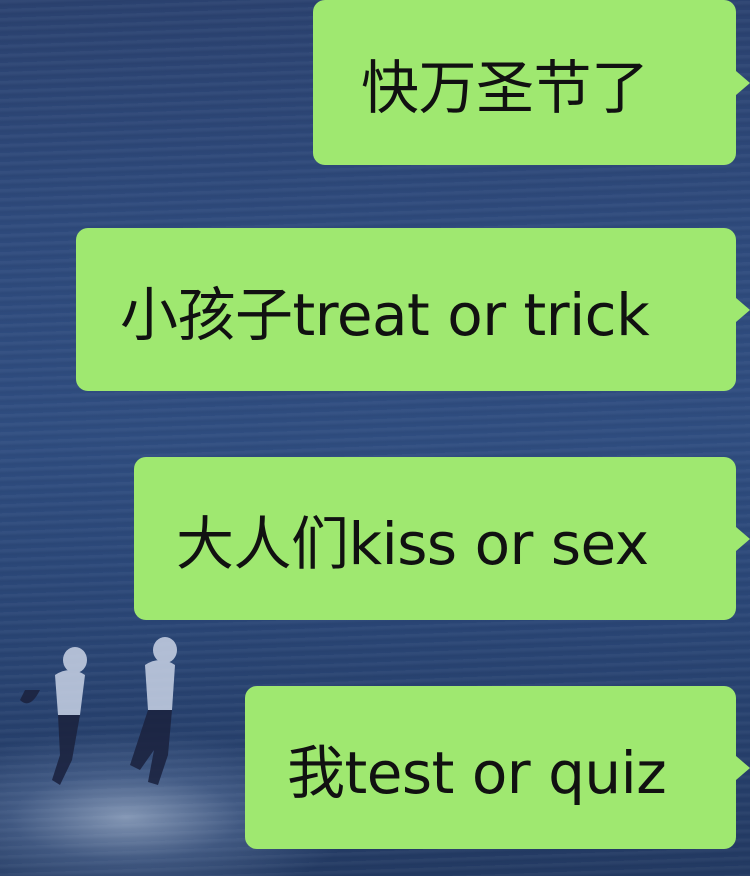 The width and height of the screenshot is (750, 876). Describe the element at coordinates (505, 87) in the screenshot. I see `message-text: 快万圣节了` at that location.